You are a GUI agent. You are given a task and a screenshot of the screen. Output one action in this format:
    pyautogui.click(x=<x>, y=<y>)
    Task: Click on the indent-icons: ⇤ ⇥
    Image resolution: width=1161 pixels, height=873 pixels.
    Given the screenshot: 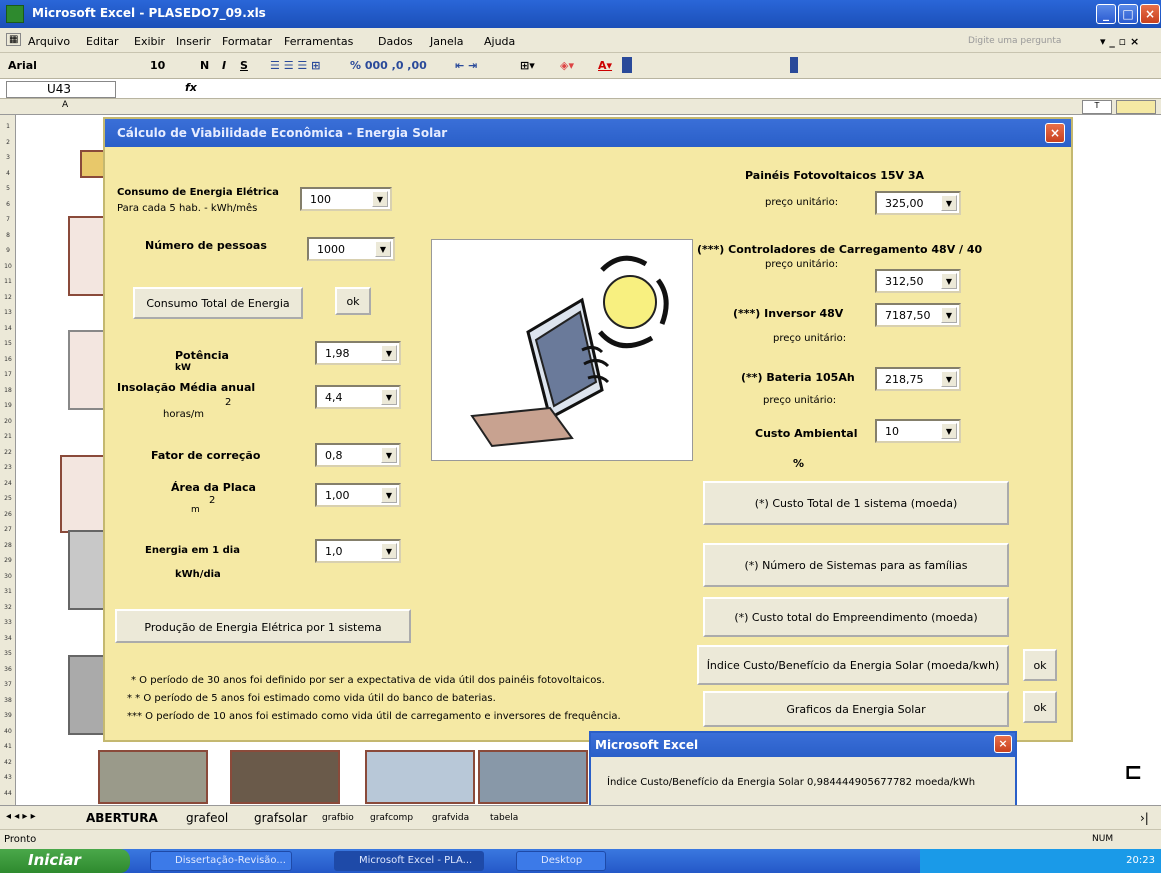 What is the action you would take?
    pyautogui.click(x=466, y=65)
    